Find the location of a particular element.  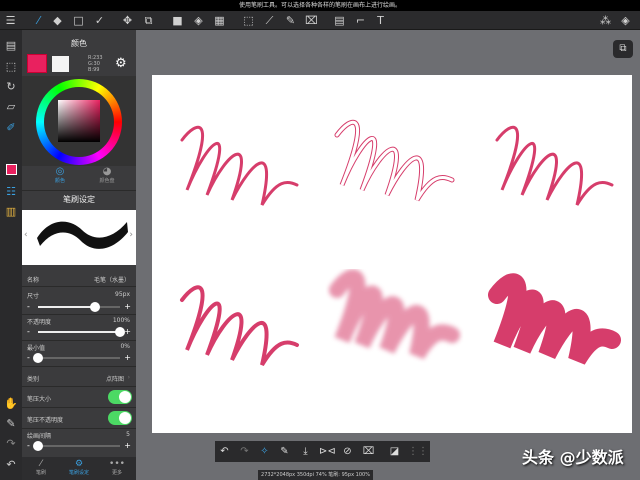

ruler-icon: ▱ is located at coordinates (11, 107).